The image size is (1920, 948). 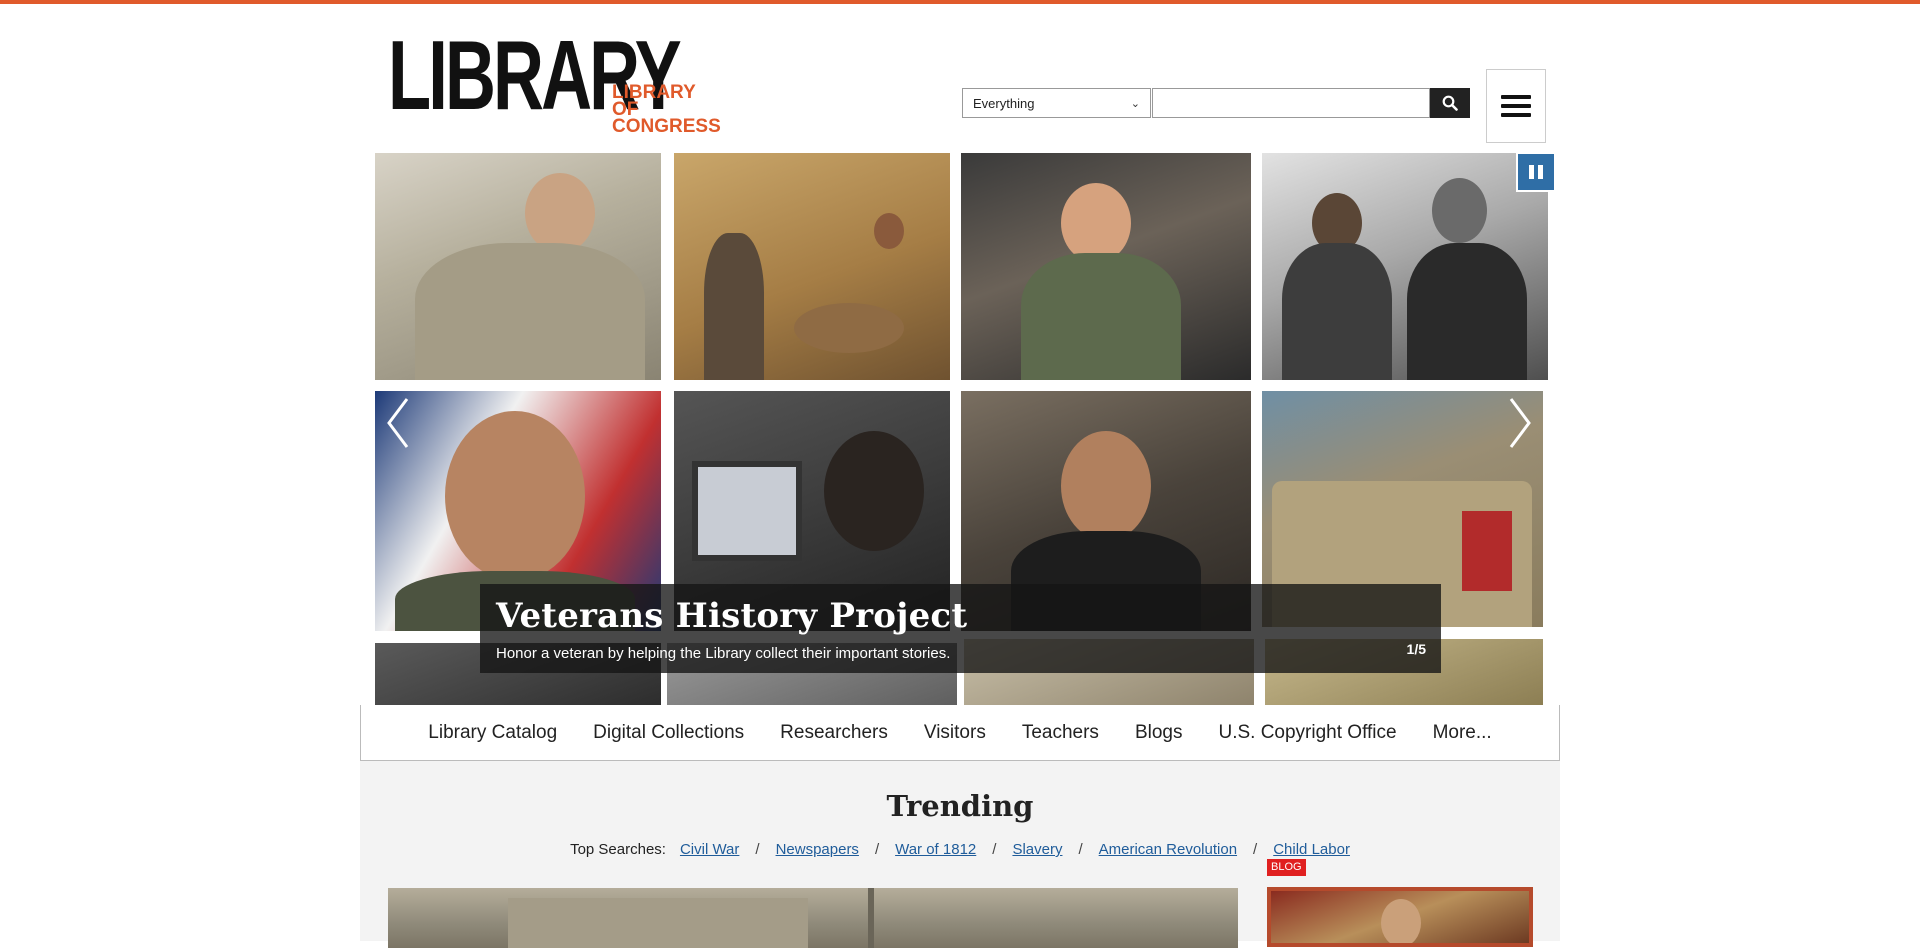 I want to click on search-button, so click(x=1450, y=103).